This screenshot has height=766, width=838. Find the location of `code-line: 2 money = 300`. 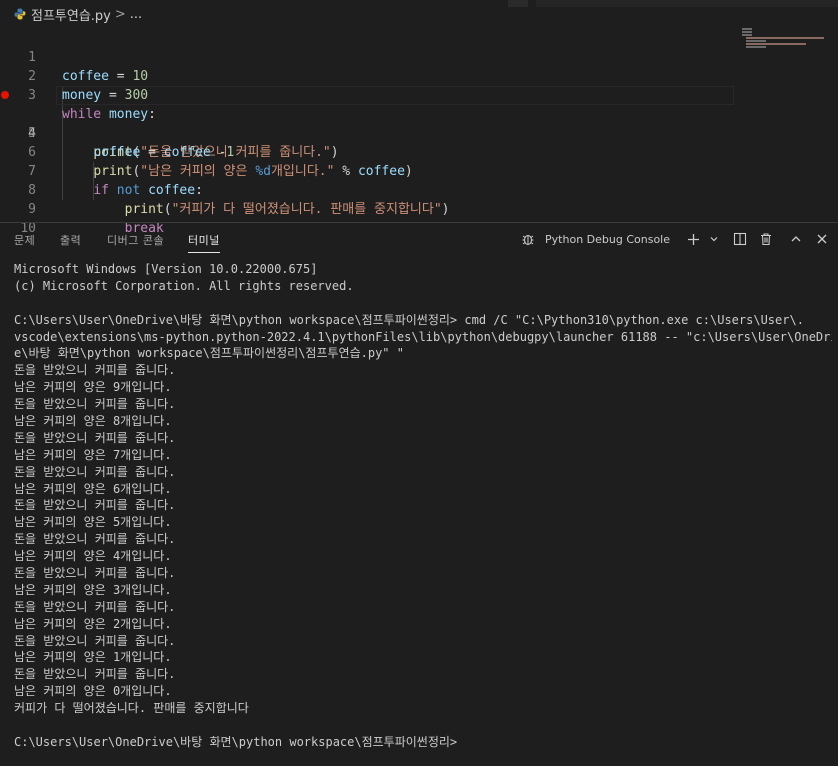

code-line: 2 money = 300 is located at coordinates (419, 75).